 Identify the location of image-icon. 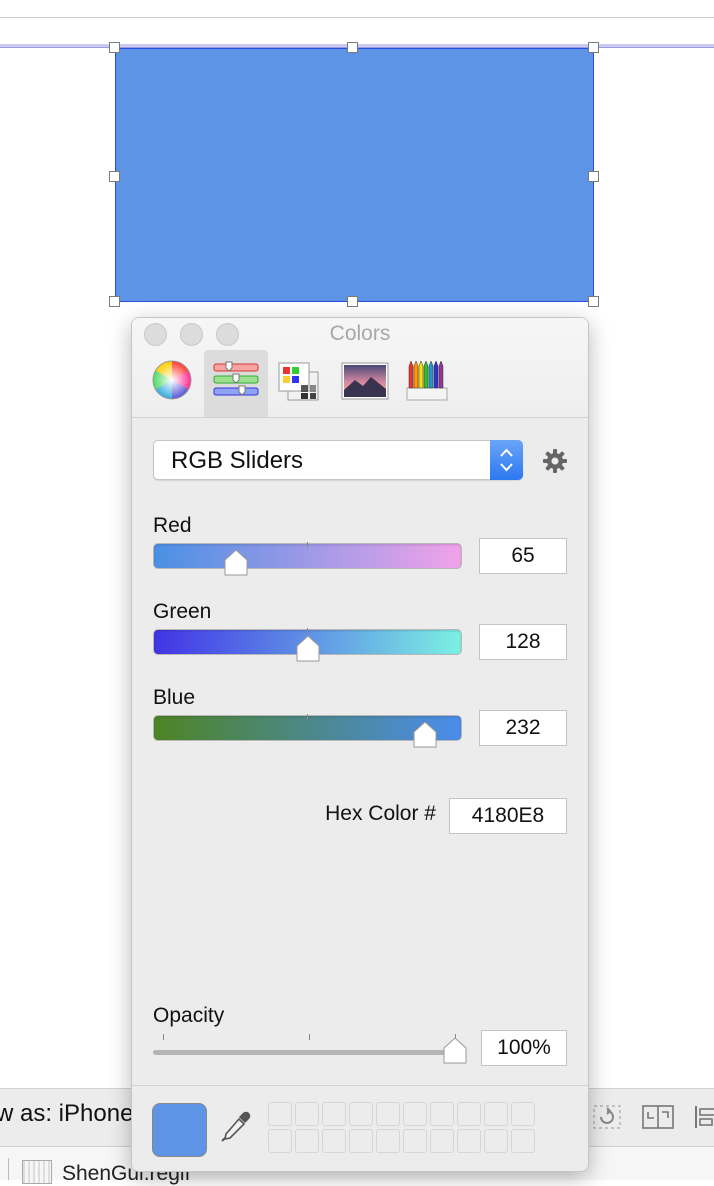
(365, 381).